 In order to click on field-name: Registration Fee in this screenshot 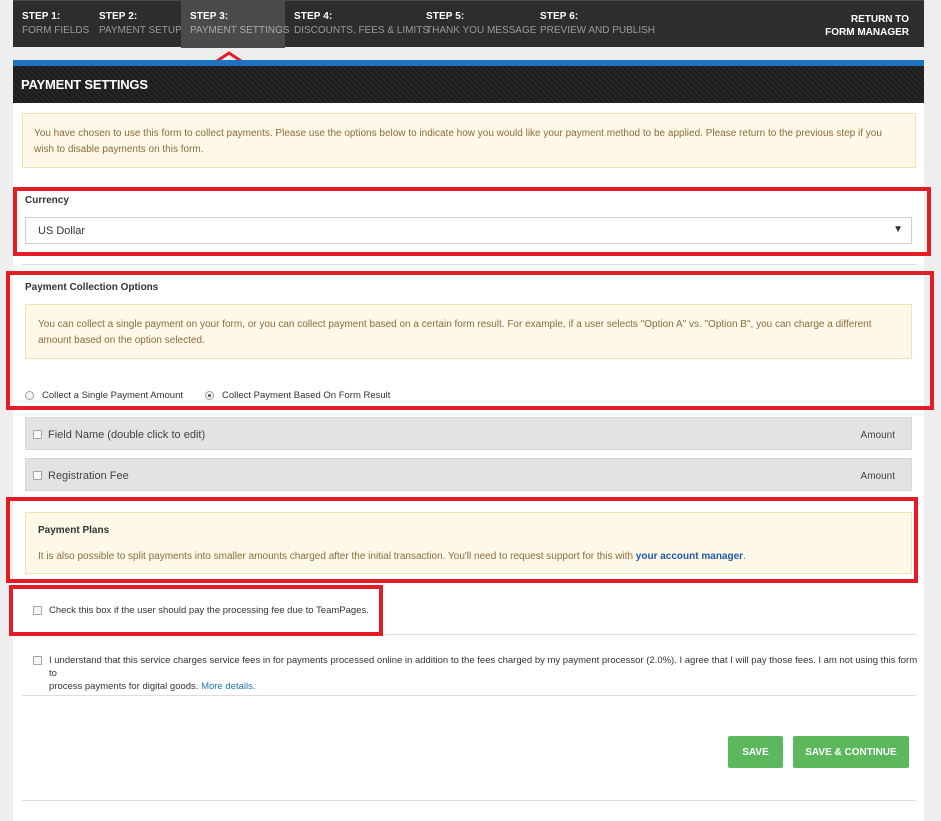, I will do `click(88, 476)`.